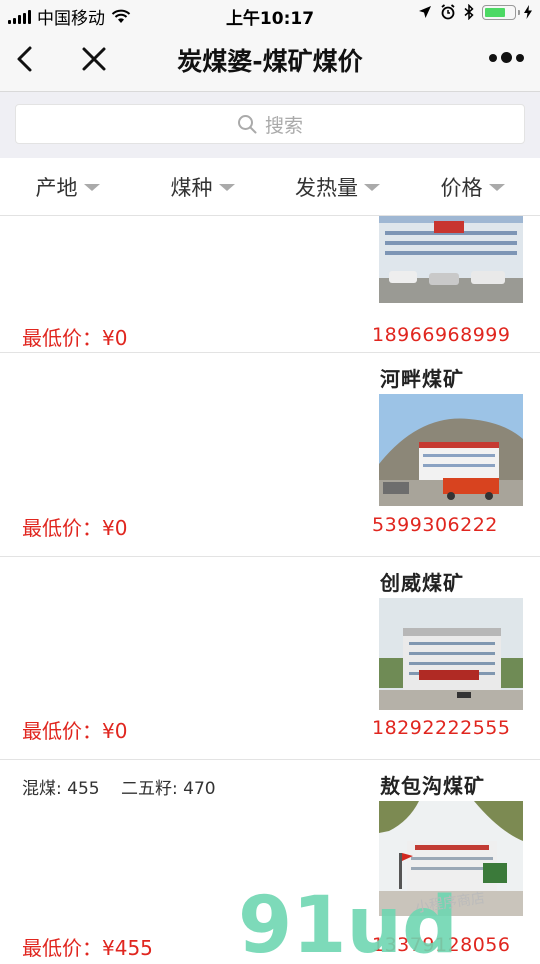 The height and width of the screenshot is (964, 540). Describe the element at coordinates (283, 125) in the screenshot. I see `search-placeholder: 搜索` at that location.